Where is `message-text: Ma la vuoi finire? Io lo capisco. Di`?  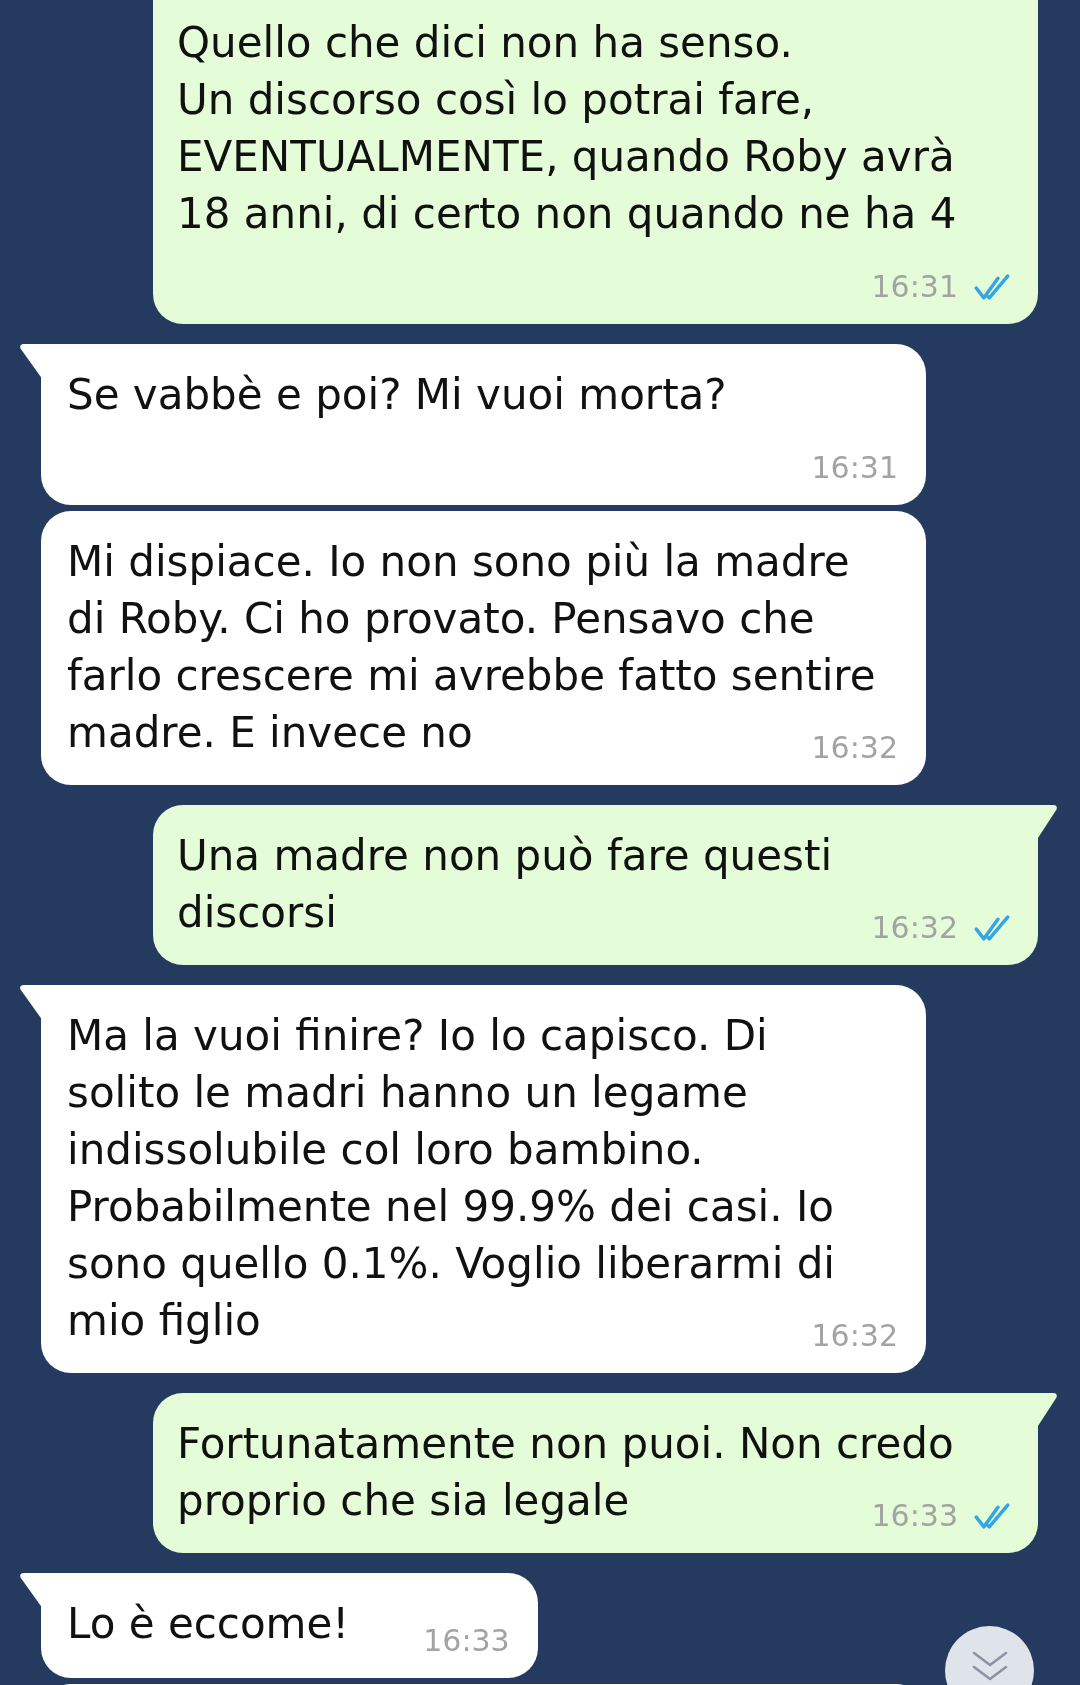
message-text: Ma la vuoi finire? Io lo capisco. Di is located at coordinates (417, 1036).